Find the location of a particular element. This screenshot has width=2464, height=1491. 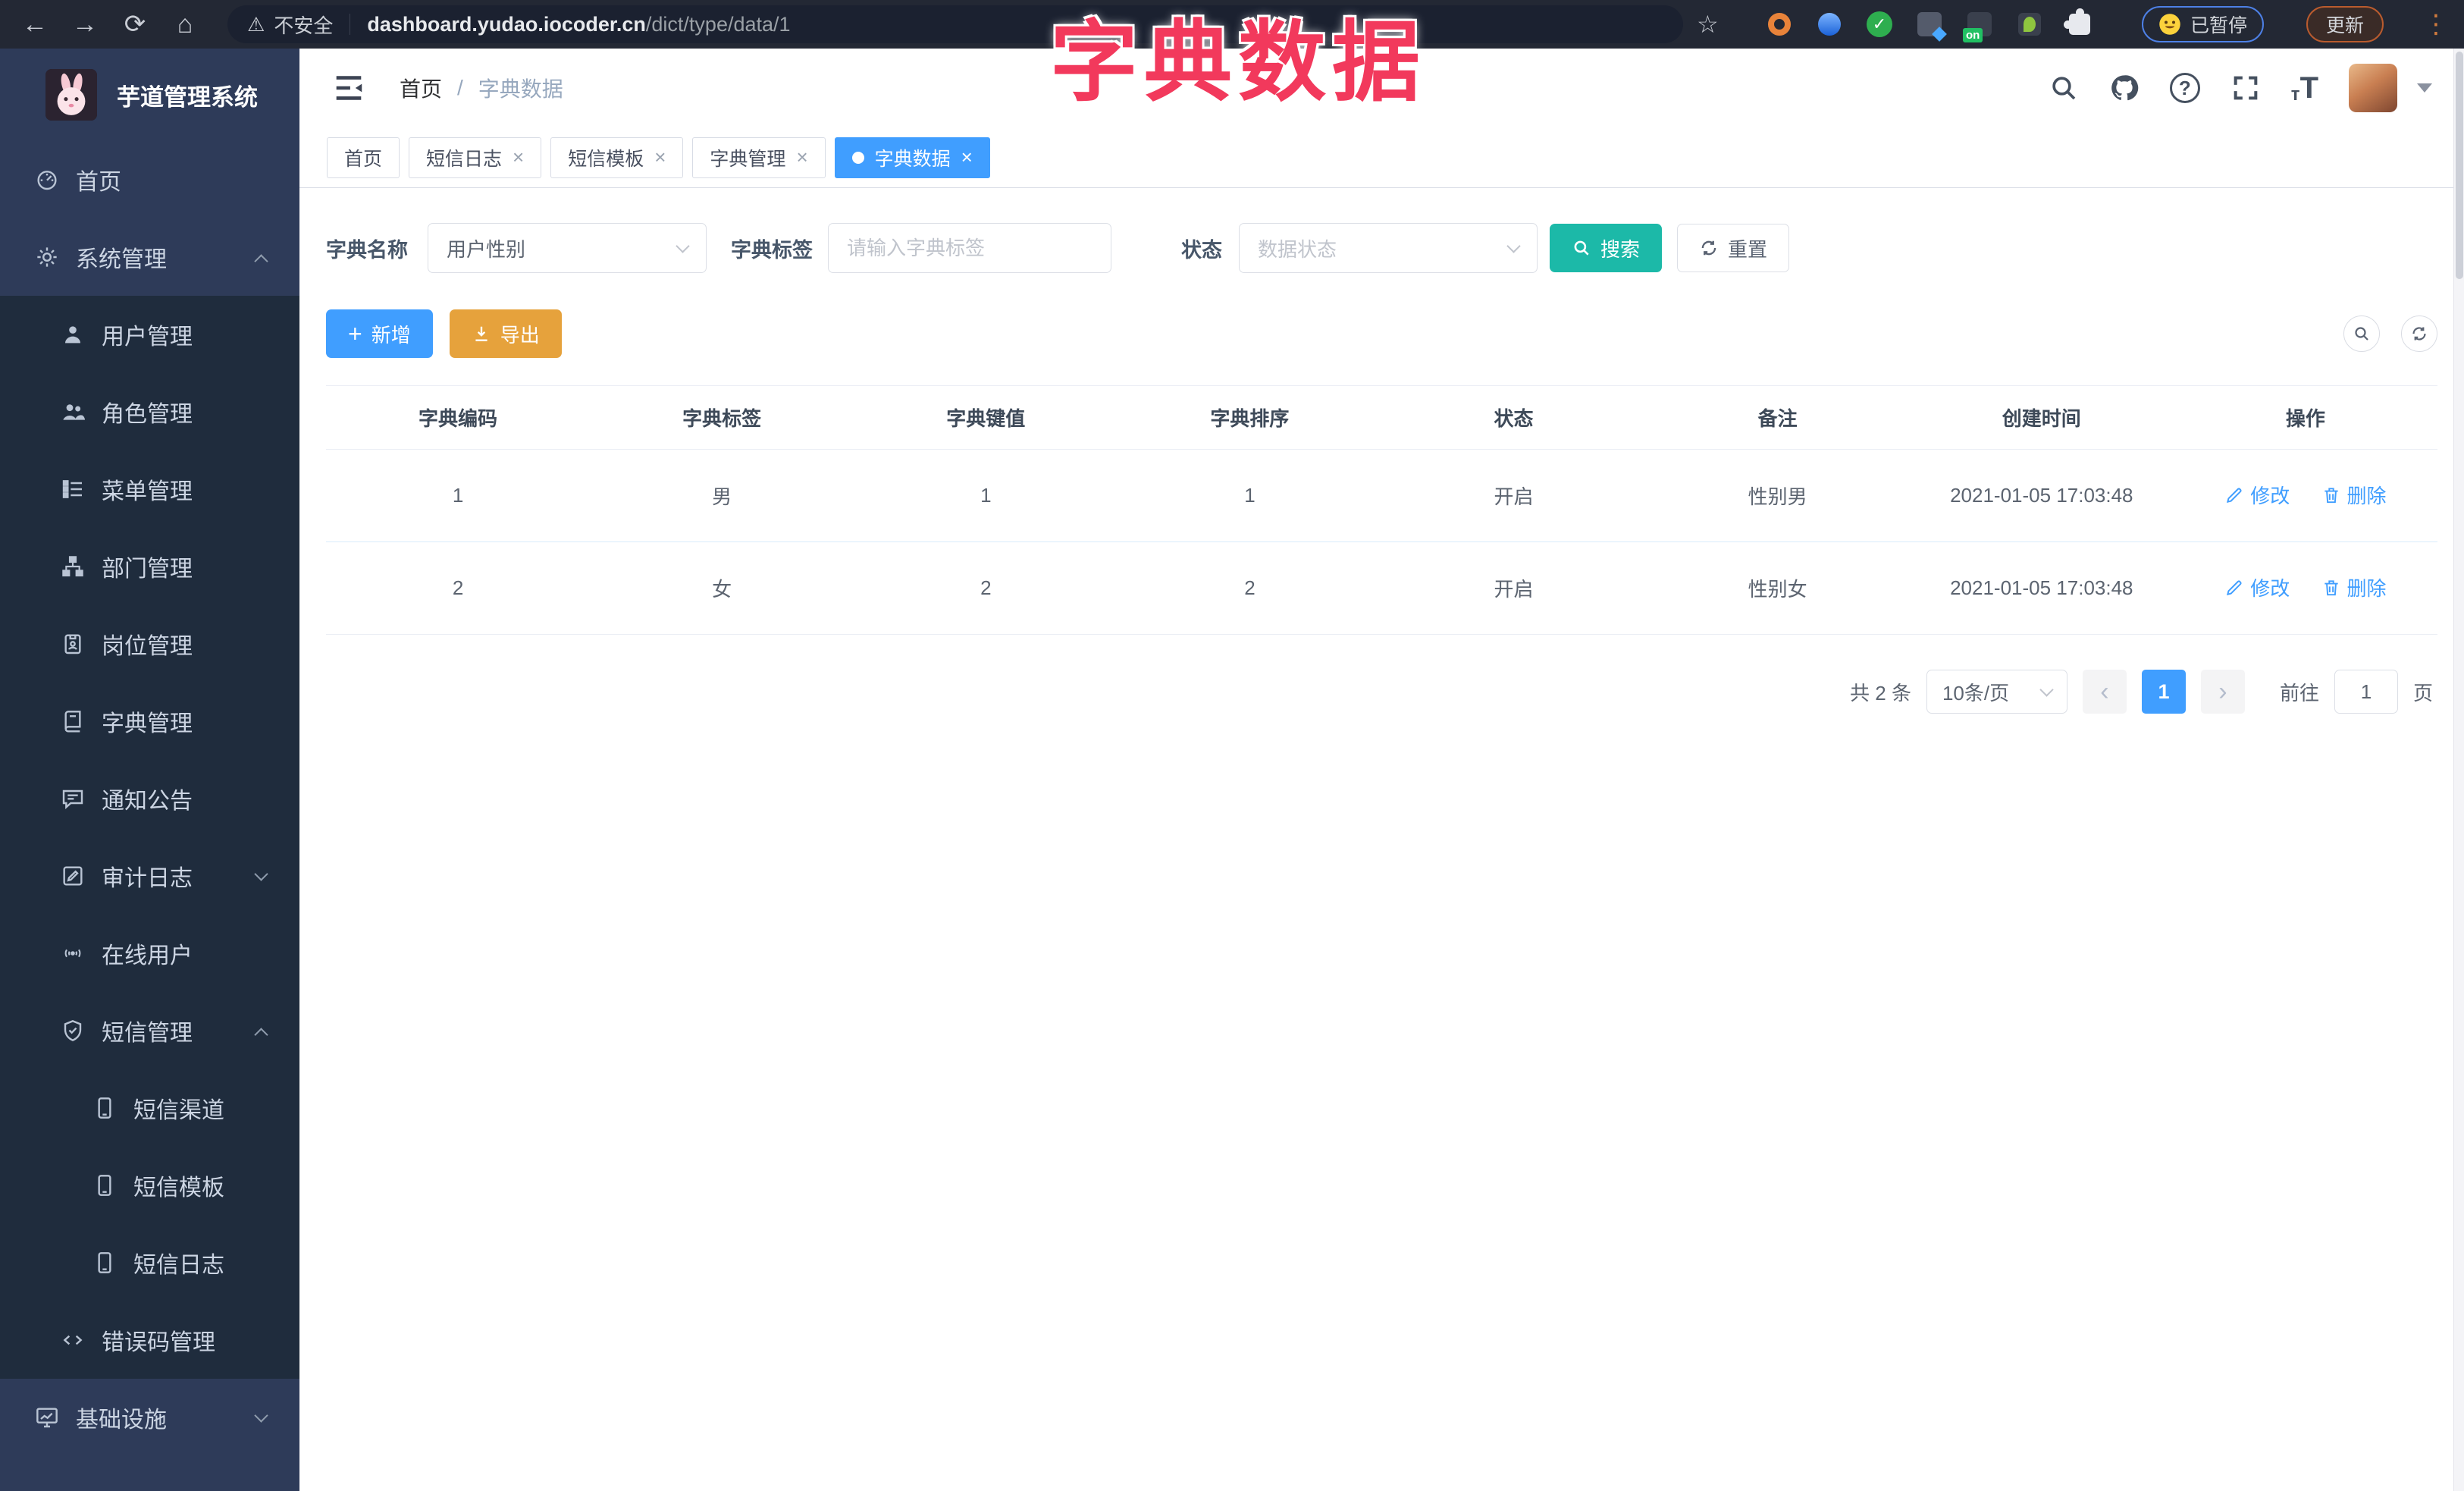

avatar-caret-down-icon is located at coordinates (2424, 88).